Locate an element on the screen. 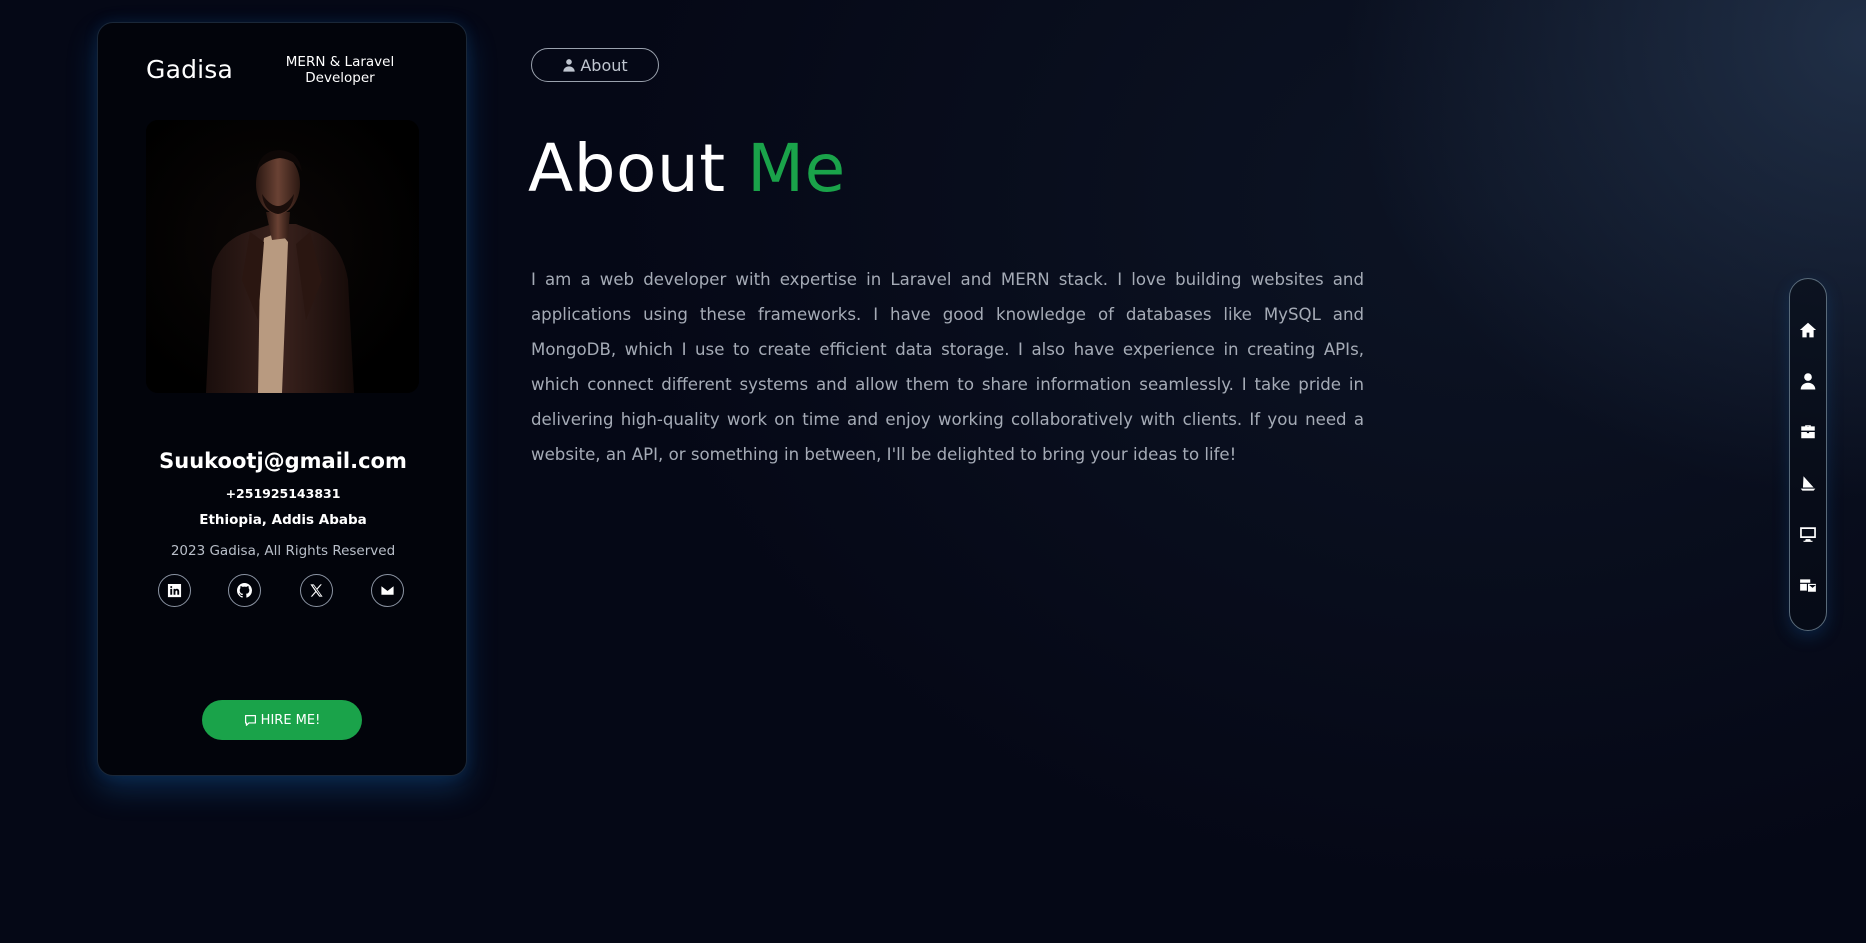  side-navigation is located at coordinates (1808, 454).